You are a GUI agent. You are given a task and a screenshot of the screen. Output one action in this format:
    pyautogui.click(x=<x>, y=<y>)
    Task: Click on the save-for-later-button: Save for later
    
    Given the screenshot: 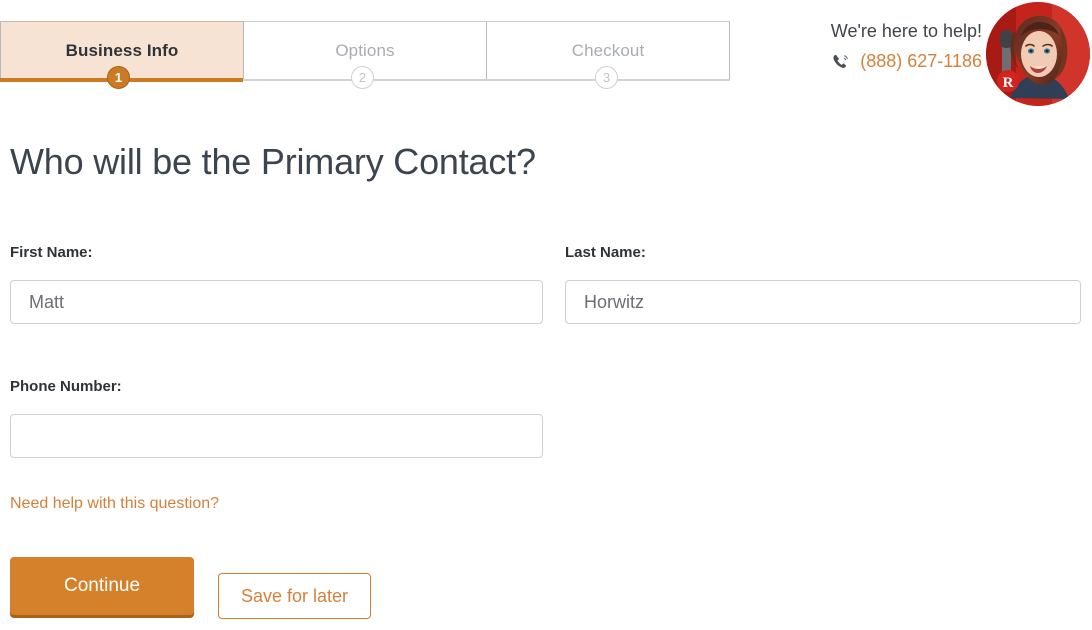 What is the action you would take?
    pyautogui.click(x=294, y=596)
    